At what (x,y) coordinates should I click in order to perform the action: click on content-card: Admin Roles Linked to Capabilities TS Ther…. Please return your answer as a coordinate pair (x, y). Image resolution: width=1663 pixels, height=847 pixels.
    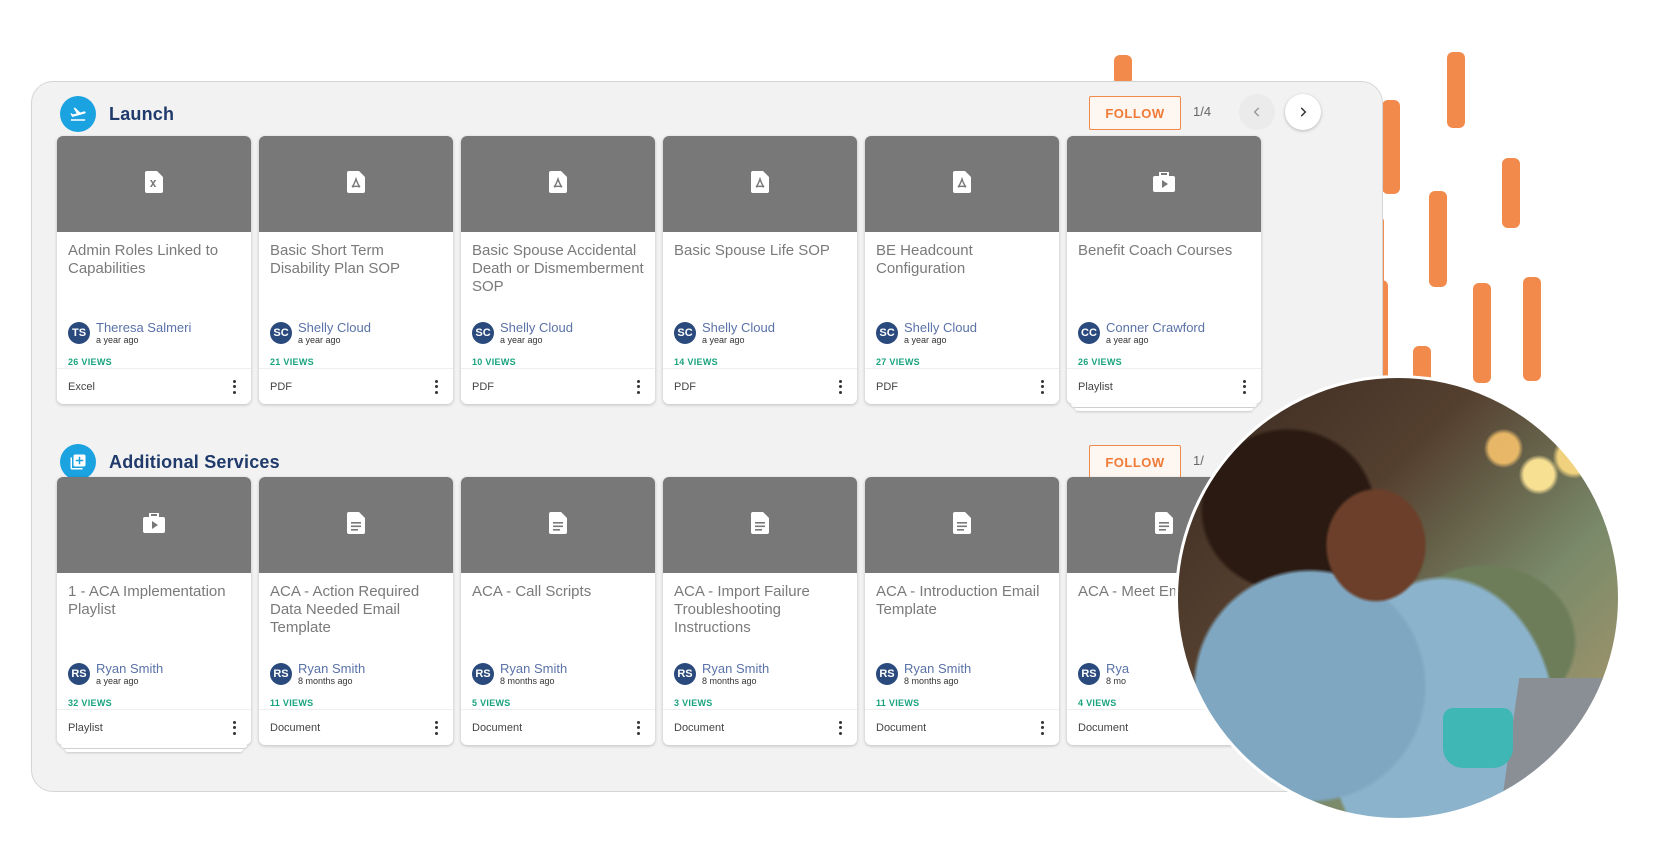
    Looking at the image, I should click on (154, 270).